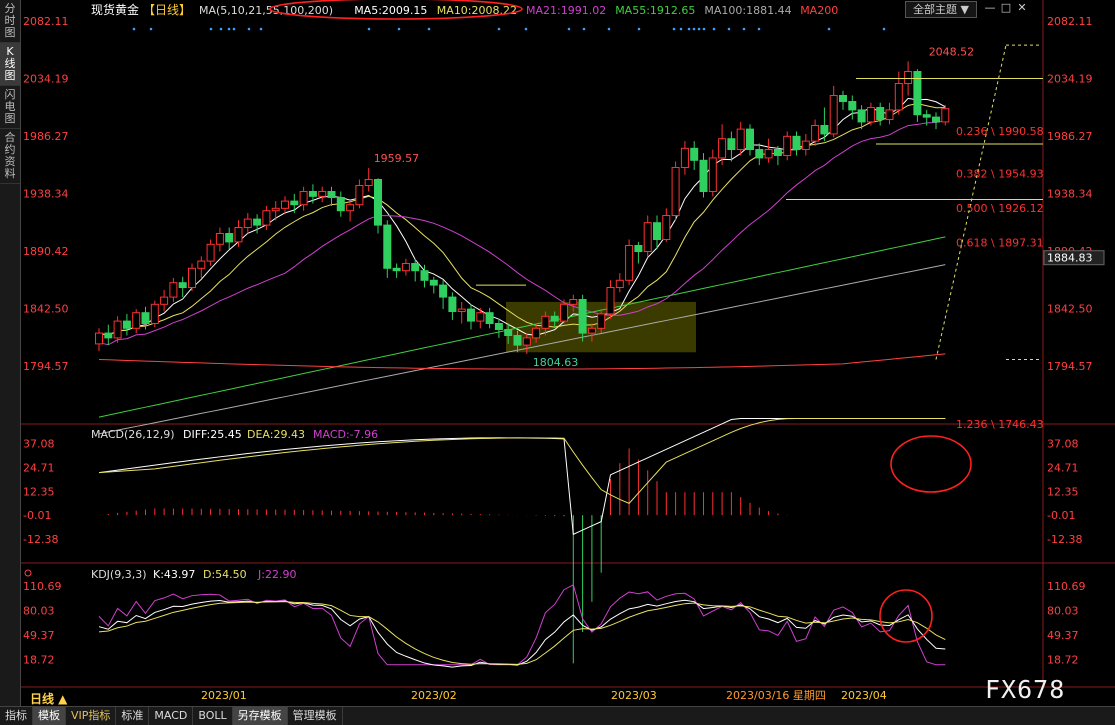 This screenshot has height=725, width=1115. What do you see at coordinates (171, 716) in the screenshot?
I see `toolbar-button-4: MACD` at bounding box center [171, 716].